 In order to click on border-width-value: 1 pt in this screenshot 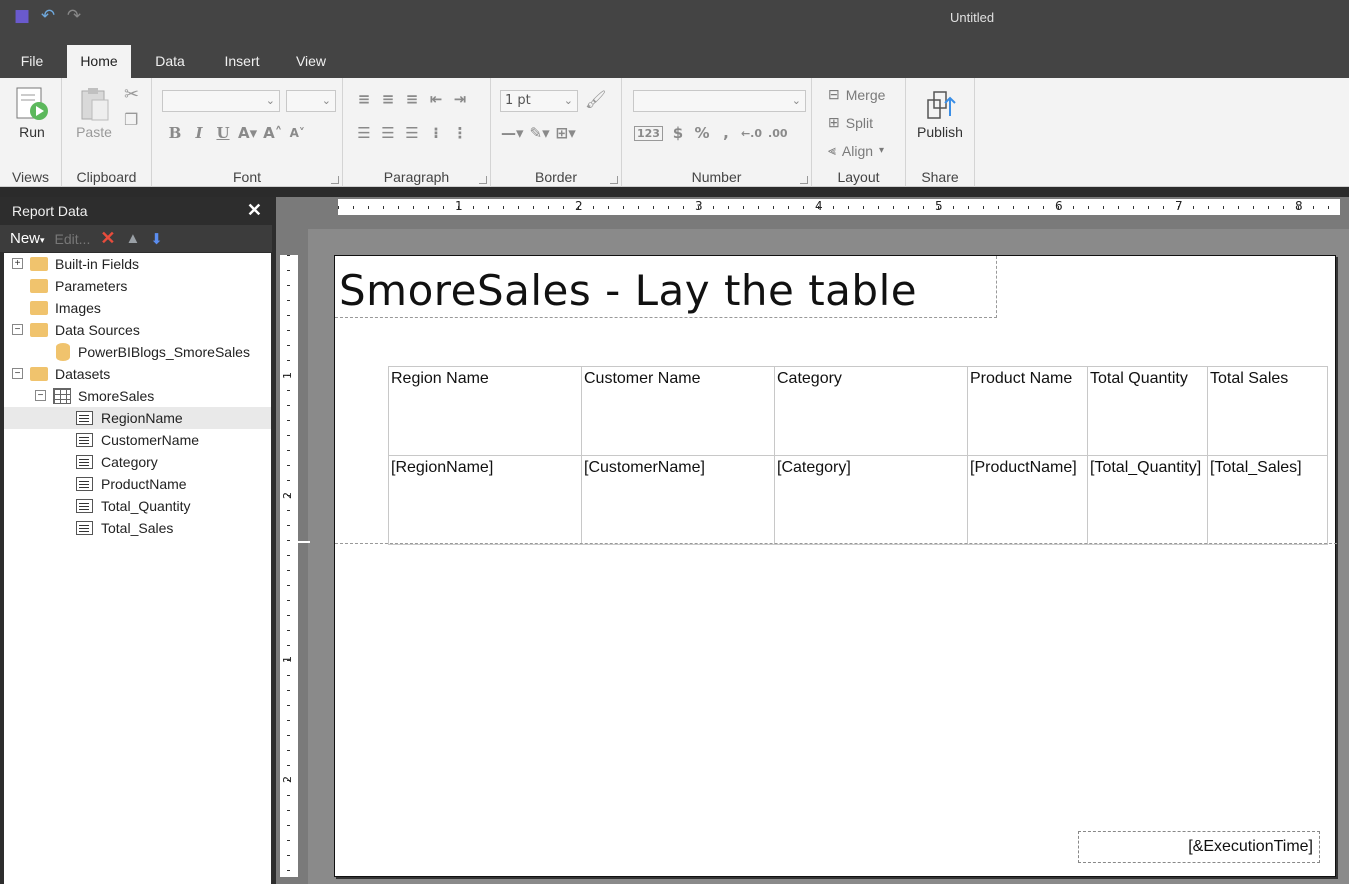, I will do `click(518, 100)`.